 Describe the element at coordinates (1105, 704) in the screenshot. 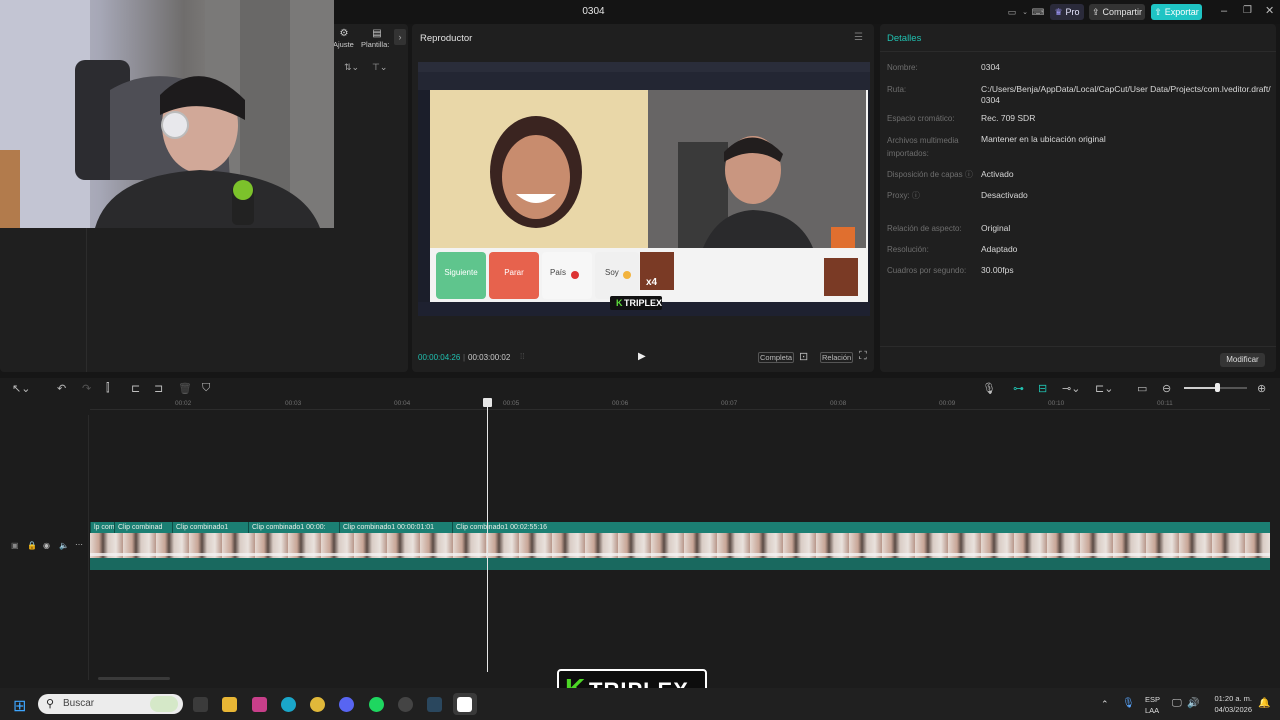

I see `tray-chevron-icon: ⌃` at that location.